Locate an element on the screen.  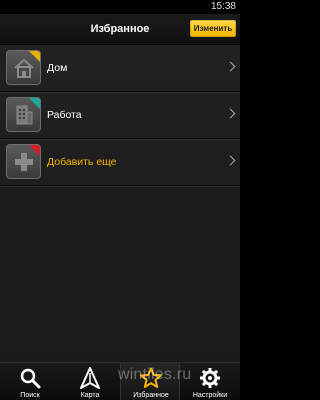
tab-search: Поиск is located at coordinates (30, 381).